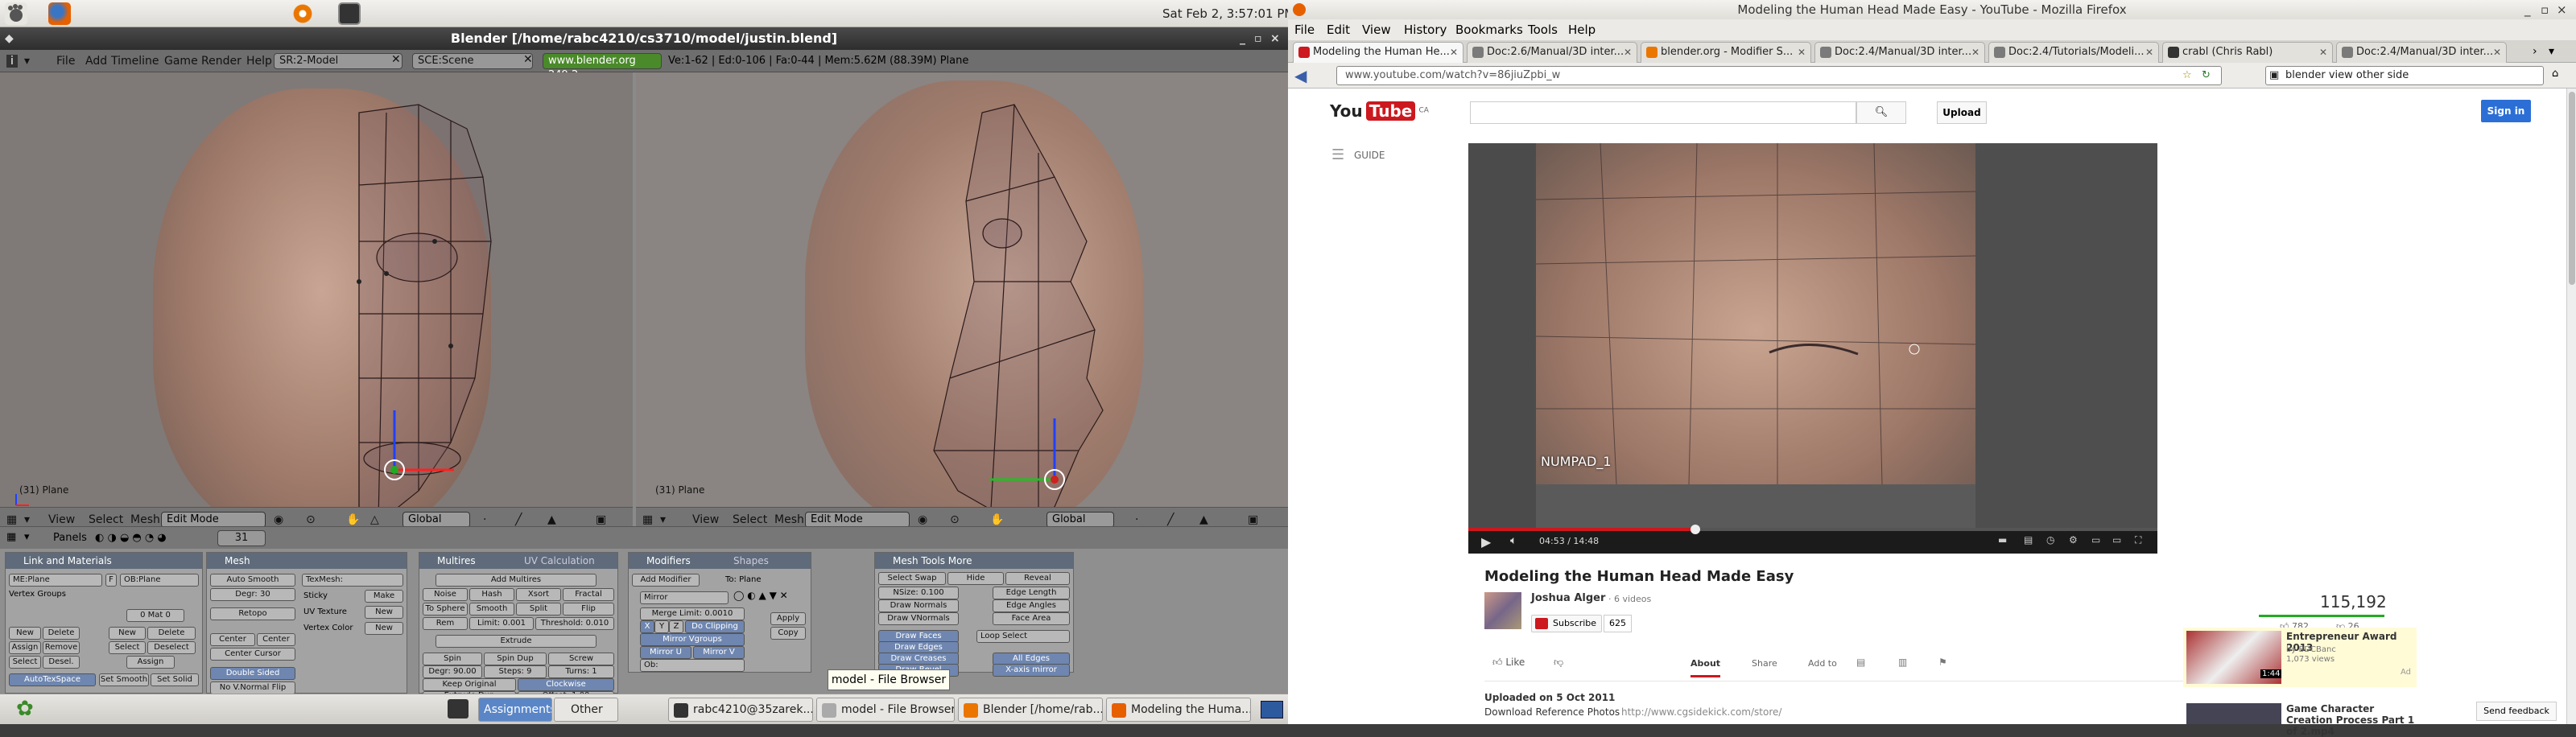 This screenshot has width=2576, height=737. Describe the element at coordinates (588, 594) in the screenshot. I see `fractal-button: Fractal` at that location.